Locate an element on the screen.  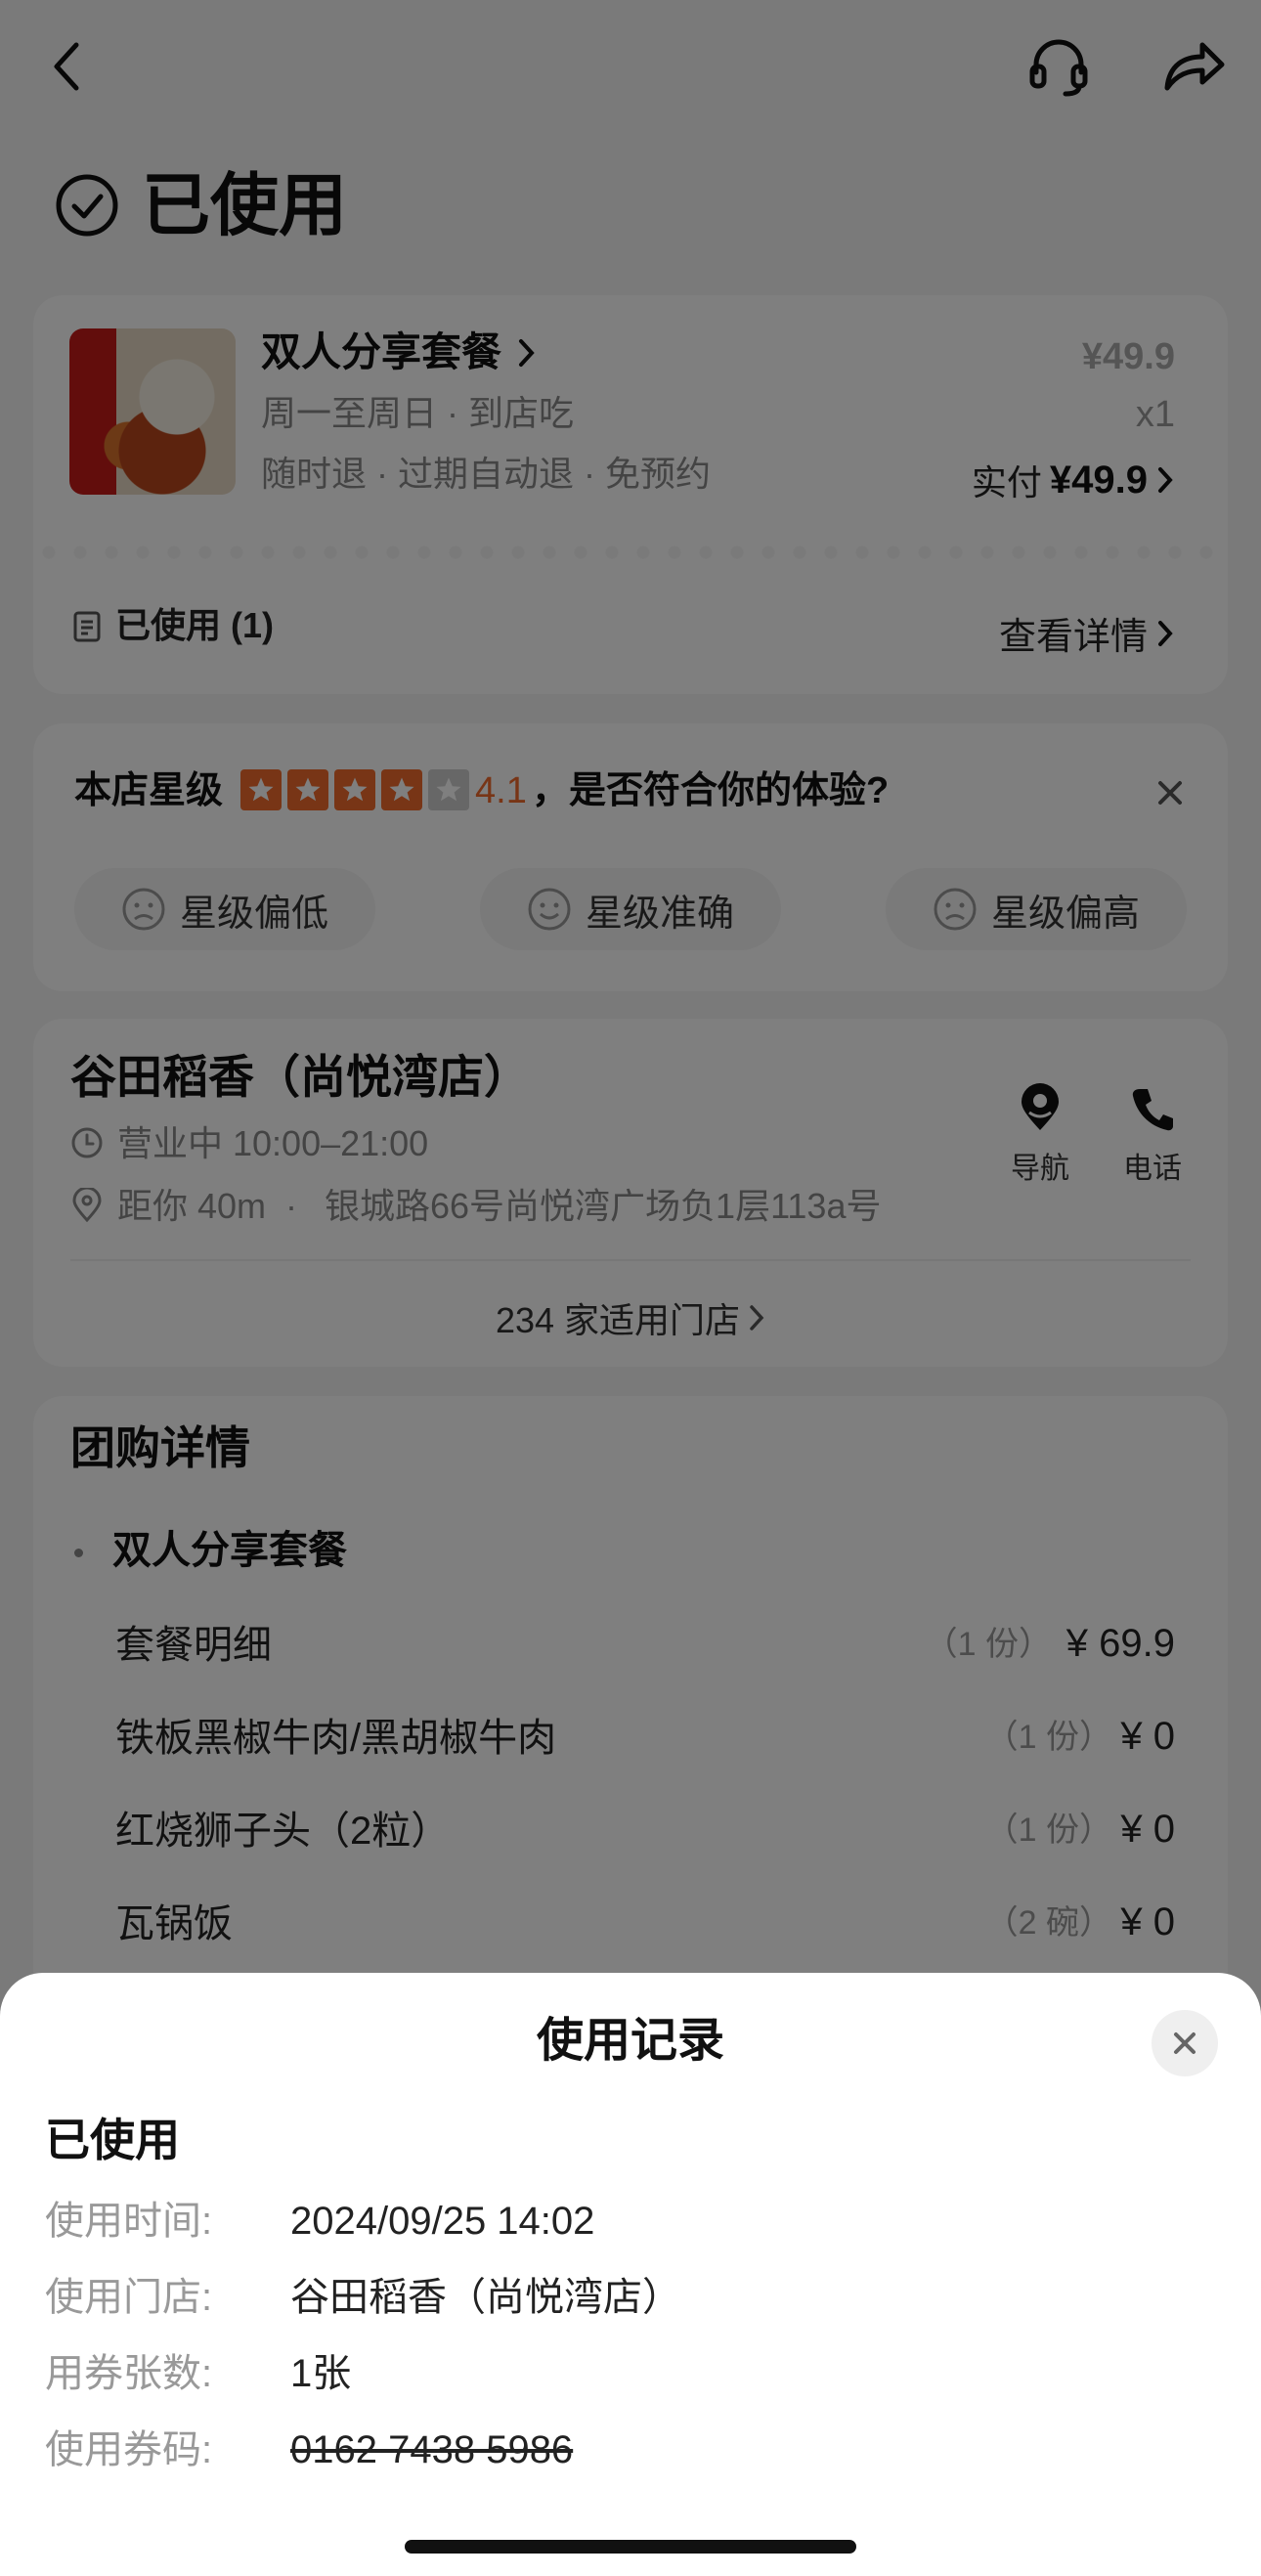
sheet-close-button is located at coordinates (1185, 2043).